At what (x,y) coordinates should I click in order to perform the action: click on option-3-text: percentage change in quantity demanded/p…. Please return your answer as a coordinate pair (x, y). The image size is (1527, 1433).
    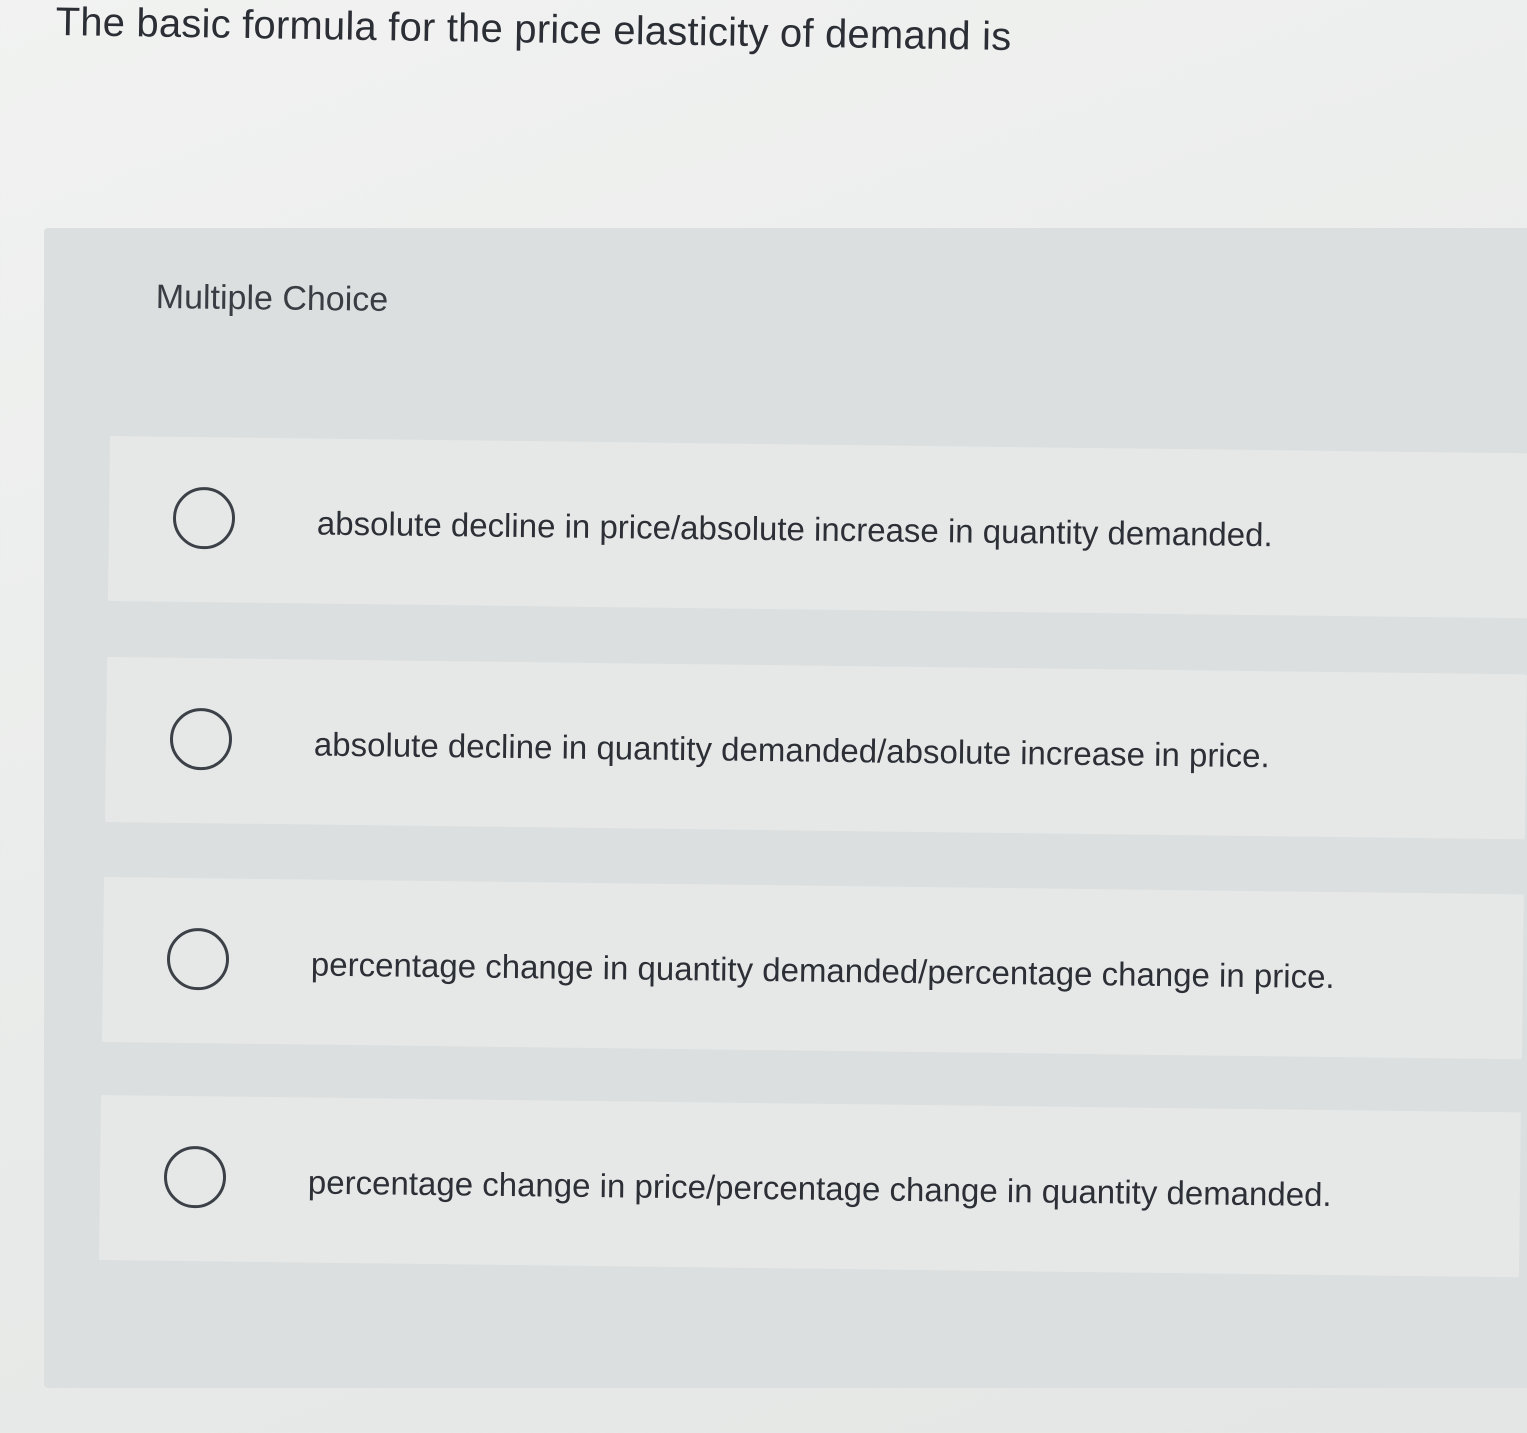
    Looking at the image, I should click on (822, 970).